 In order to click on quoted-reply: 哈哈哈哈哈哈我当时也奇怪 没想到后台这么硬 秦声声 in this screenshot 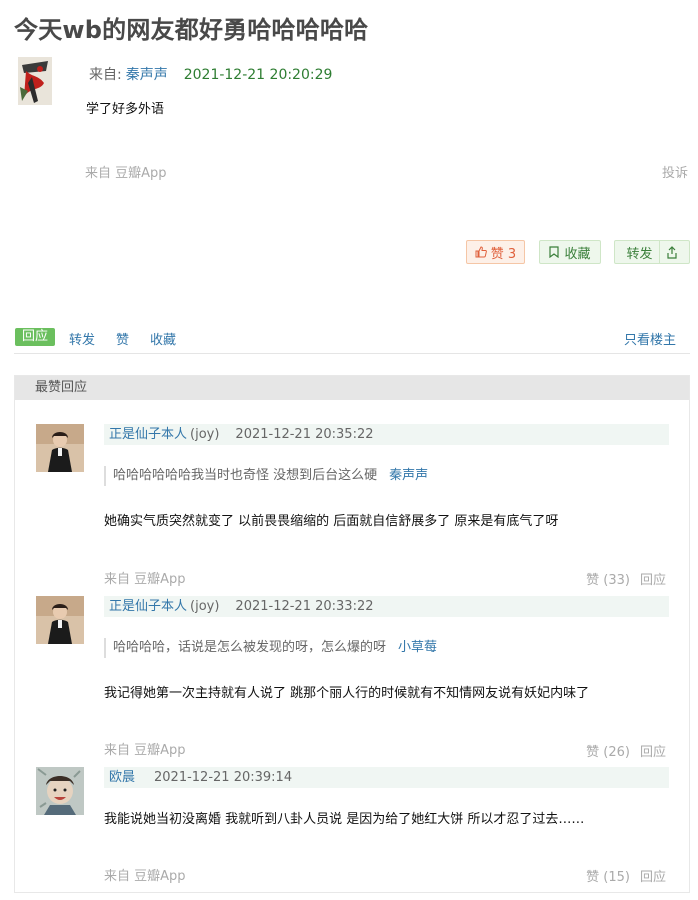, I will do `click(266, 476)`.